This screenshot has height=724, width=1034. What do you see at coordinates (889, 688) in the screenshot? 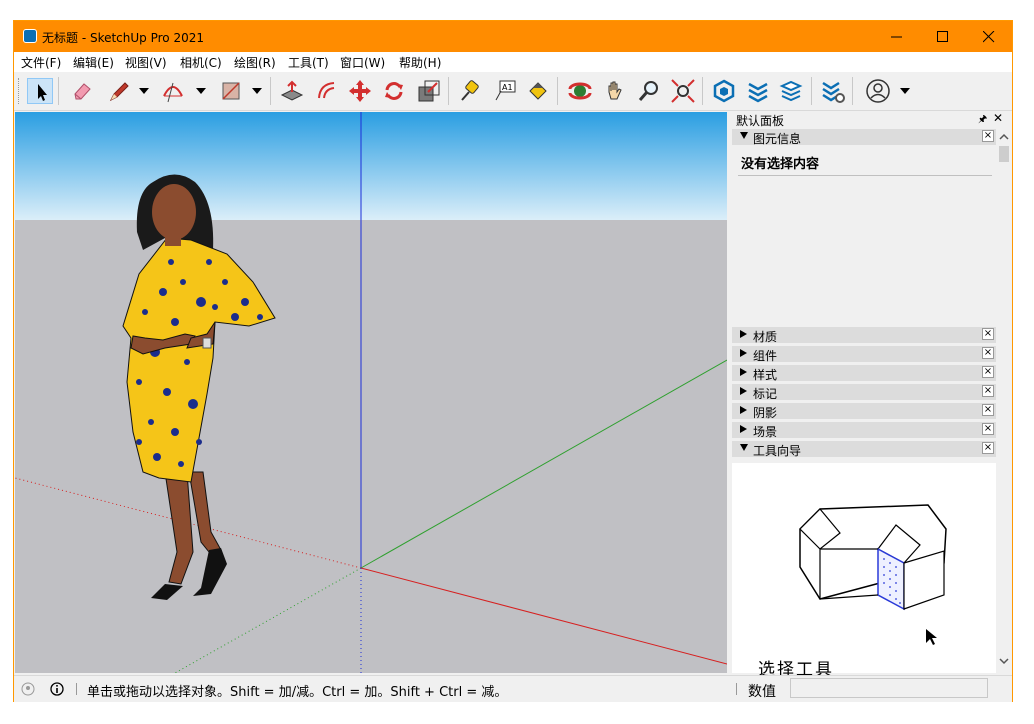
I see `measurements-input` at bounding box center [889, 688].